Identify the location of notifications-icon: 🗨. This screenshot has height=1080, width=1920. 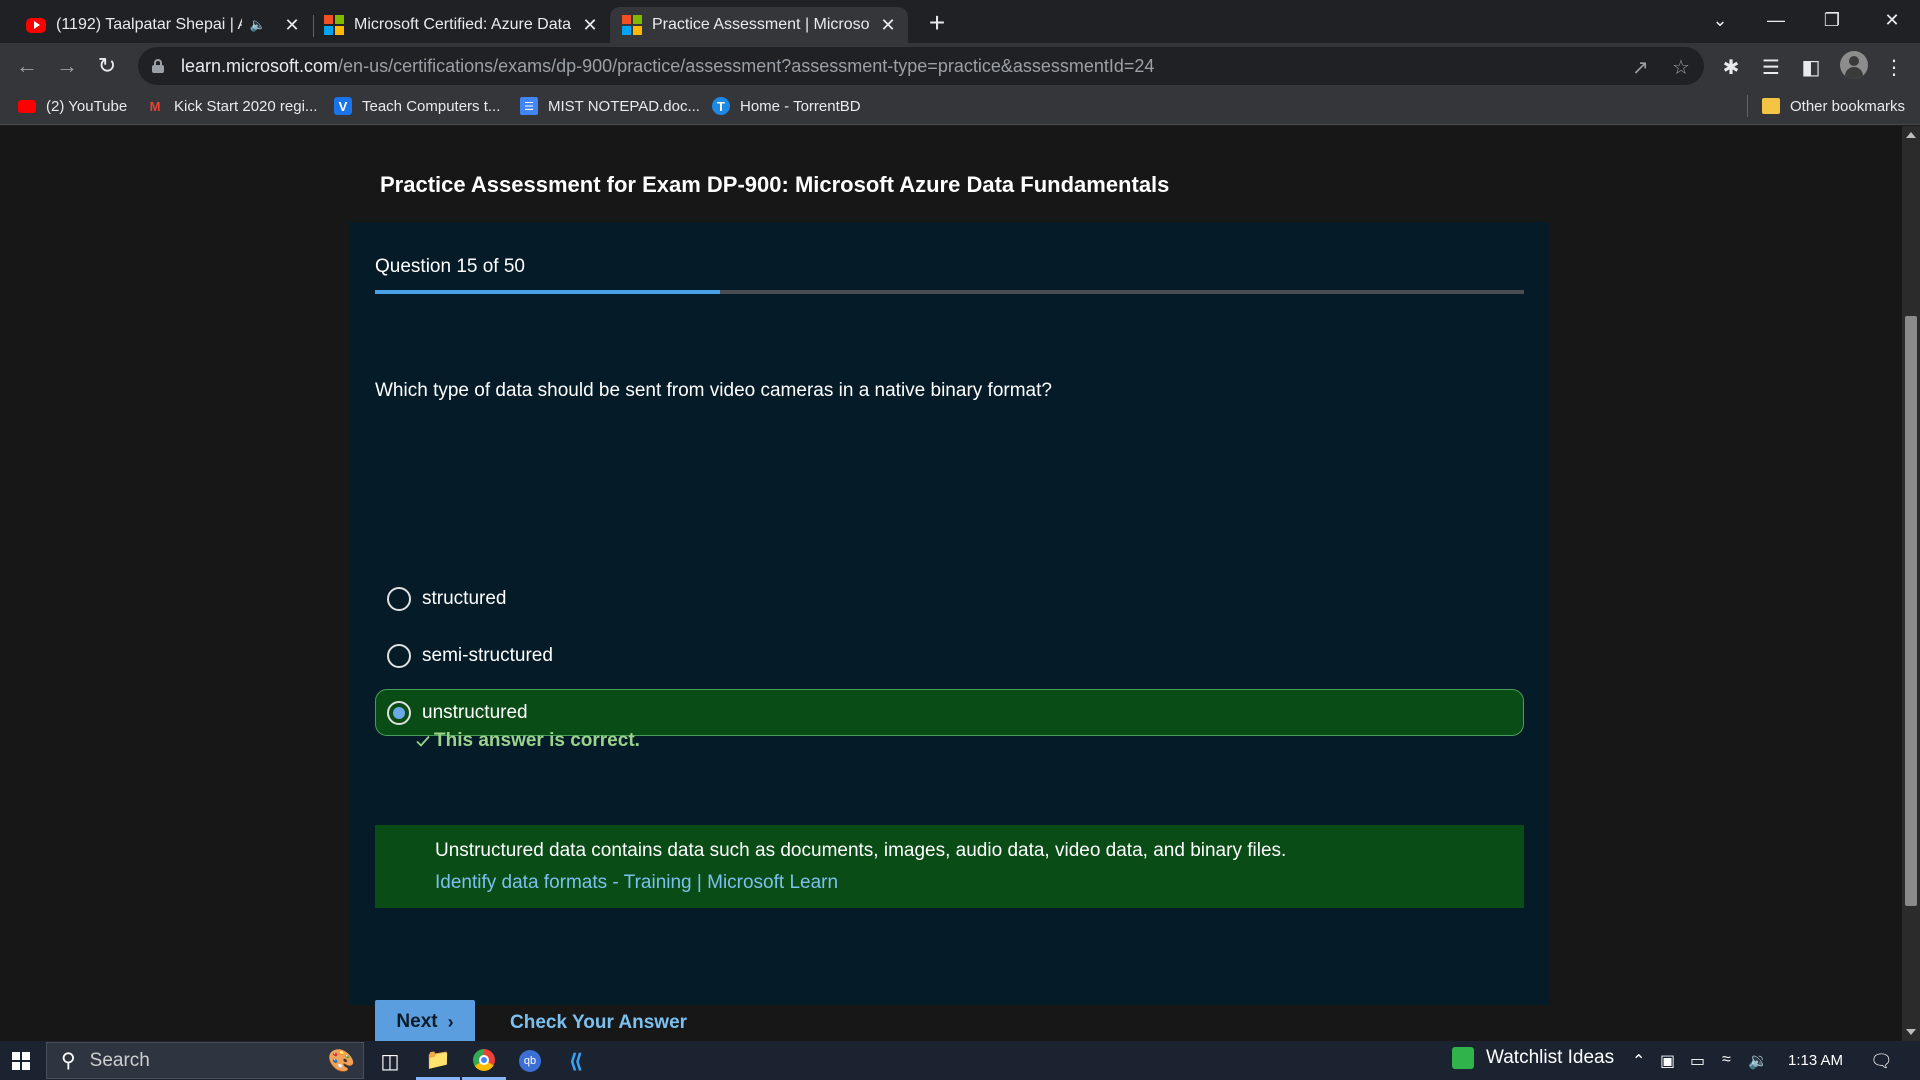
(1881, 1061).